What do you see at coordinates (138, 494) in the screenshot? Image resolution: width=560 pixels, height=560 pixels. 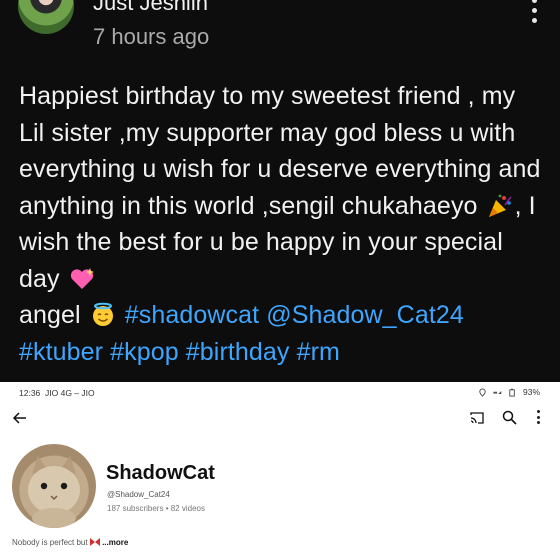 I see `channel-handle: @Shadow_Cat24` at bounding box center [138, 494].